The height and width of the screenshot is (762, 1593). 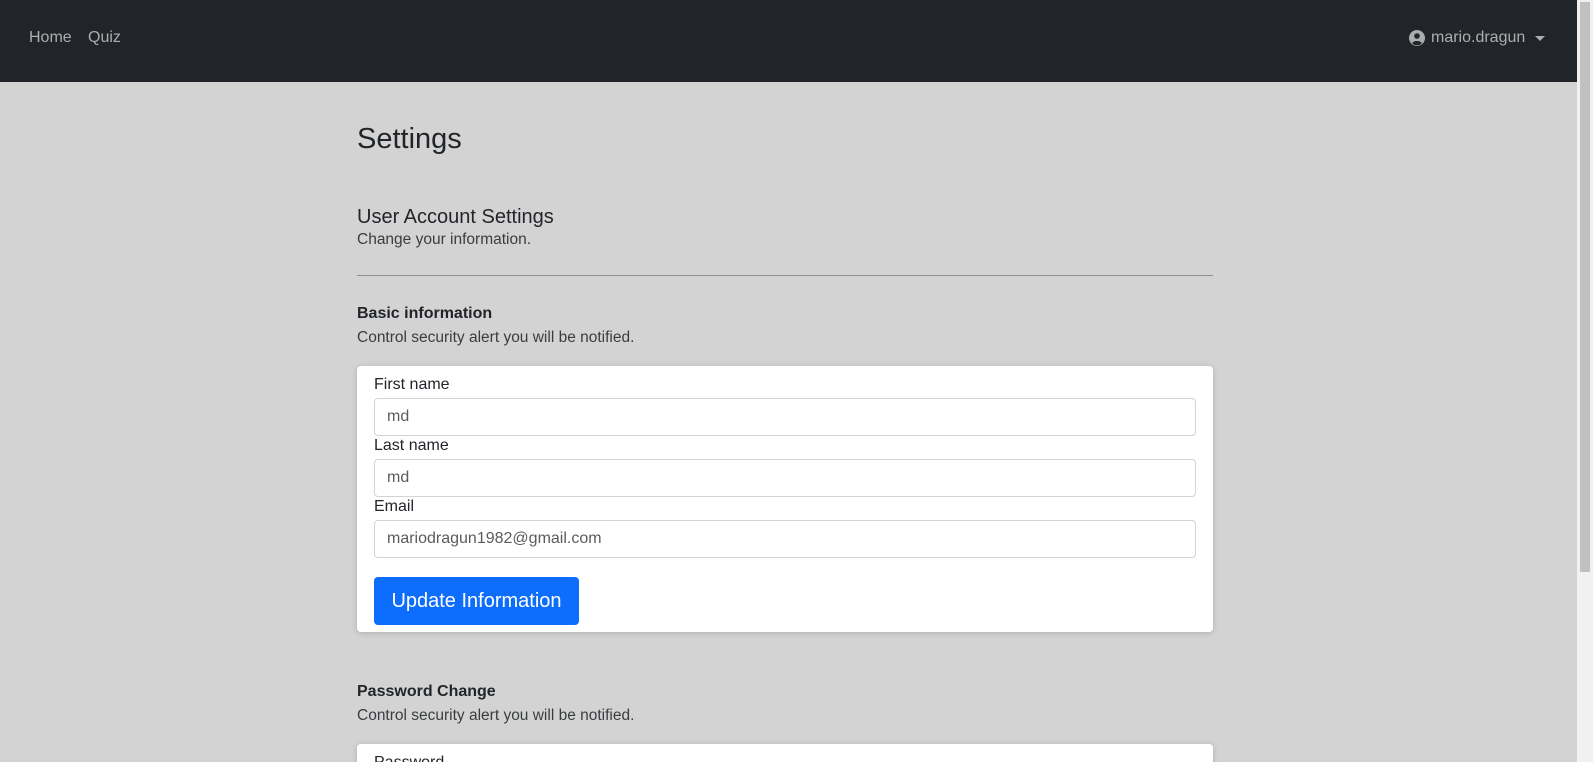 I want to click on username-label: mario.dragun, so click(x=1478, y=37).